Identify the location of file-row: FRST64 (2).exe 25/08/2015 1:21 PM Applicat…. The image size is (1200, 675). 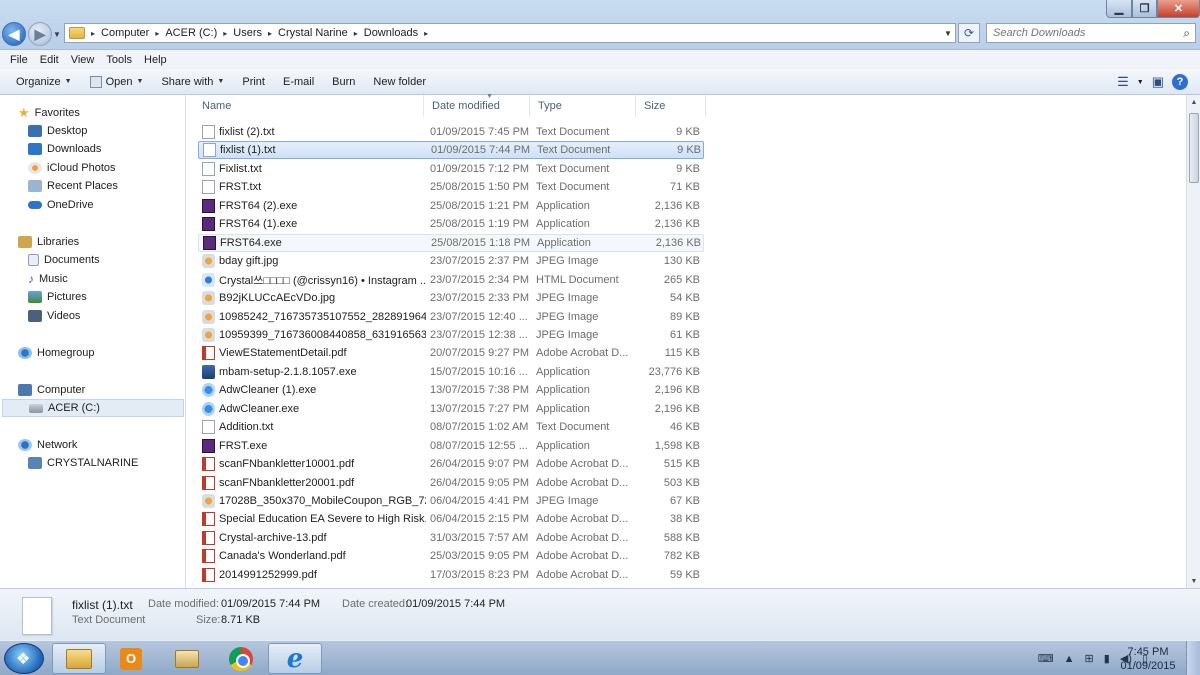
(451, 206).